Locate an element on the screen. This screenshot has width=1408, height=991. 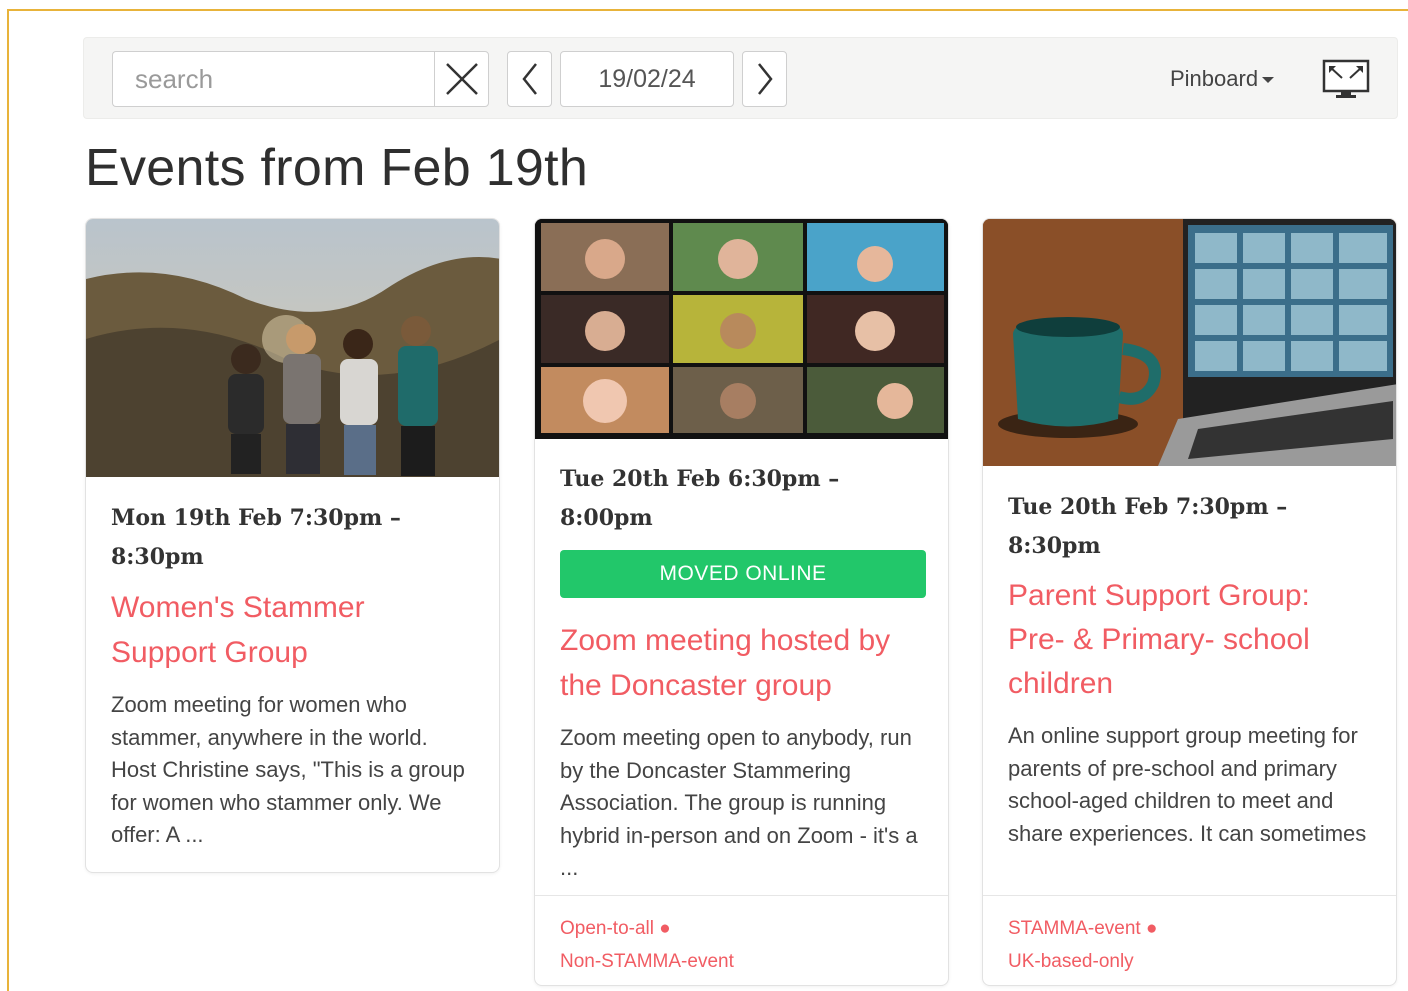
chevron-left-icon is located at coordinates (529, 79).